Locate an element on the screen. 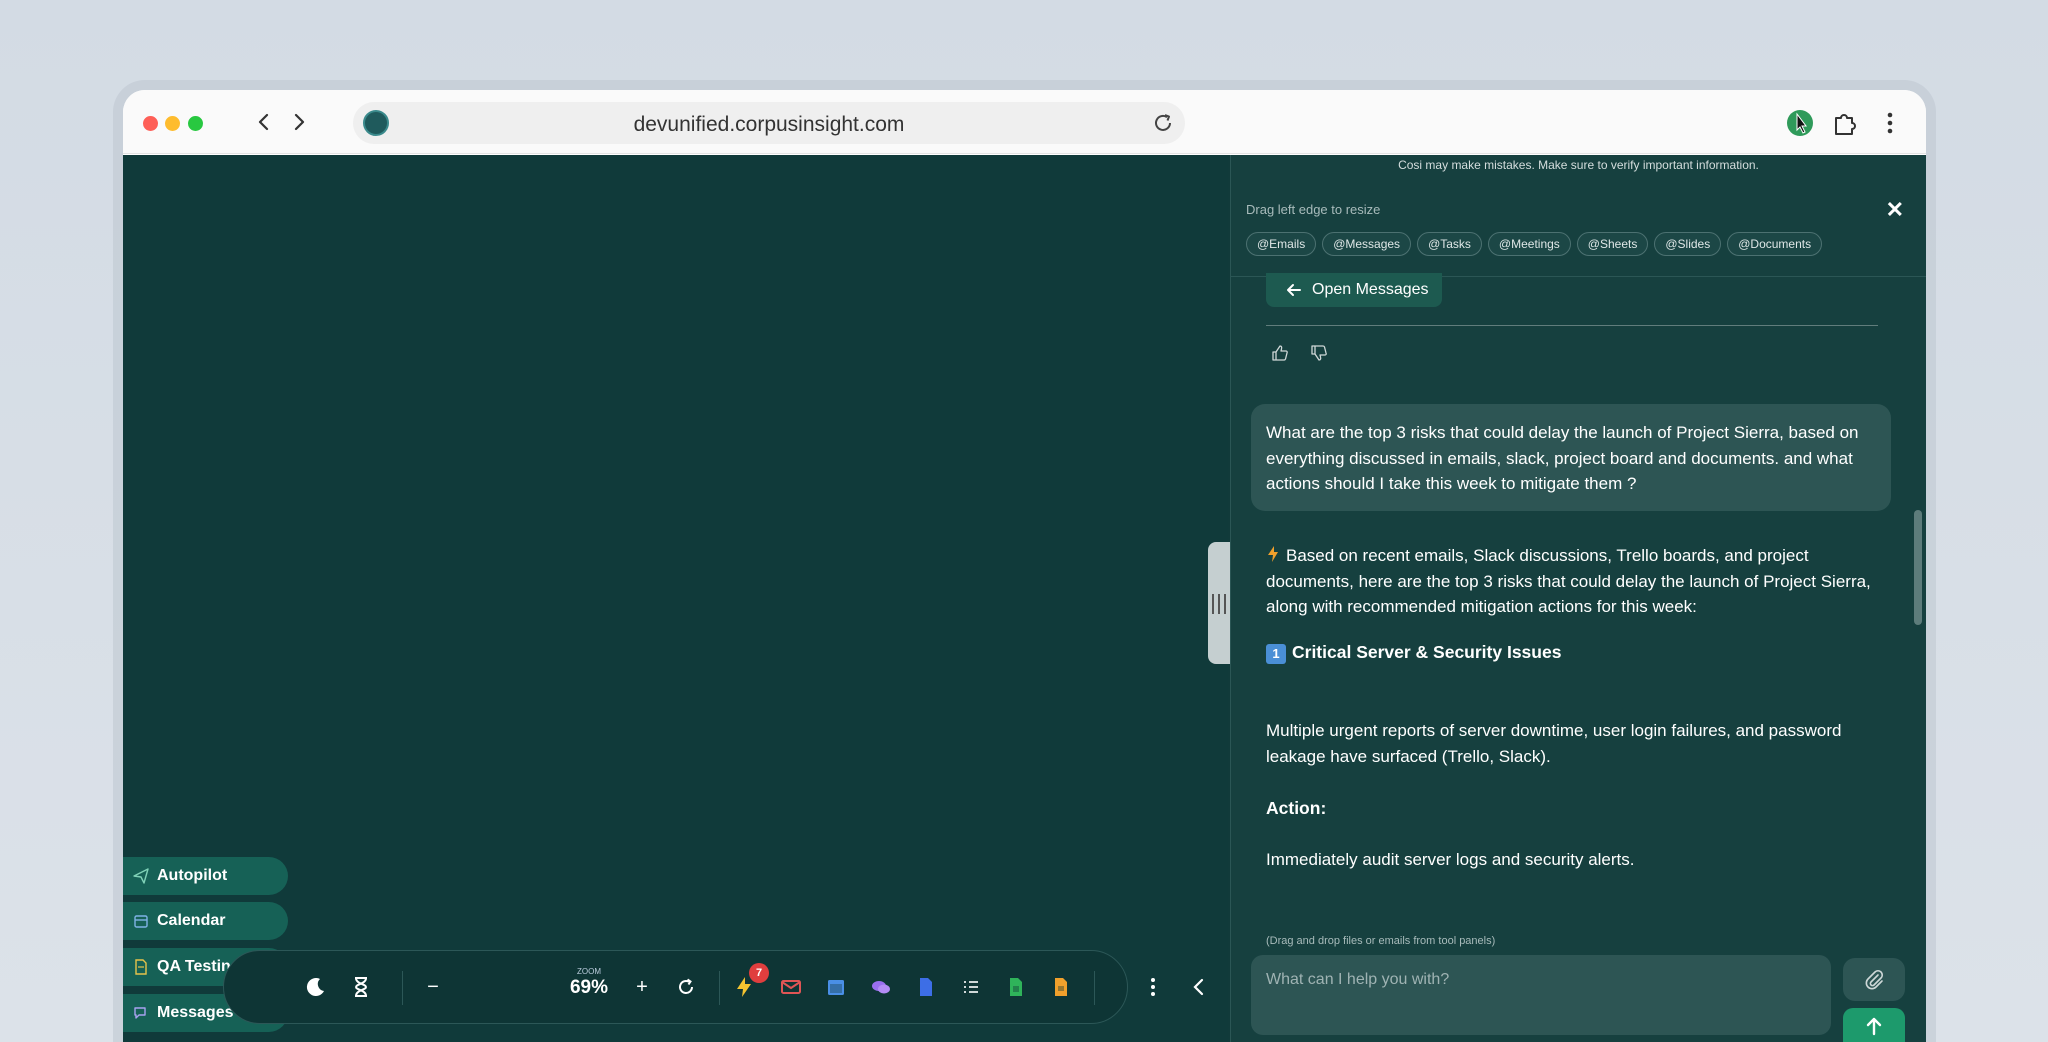 This screenshot has height=1042, width=2048. risk-number-badge: 1 is located at coordinates (1276, 654).